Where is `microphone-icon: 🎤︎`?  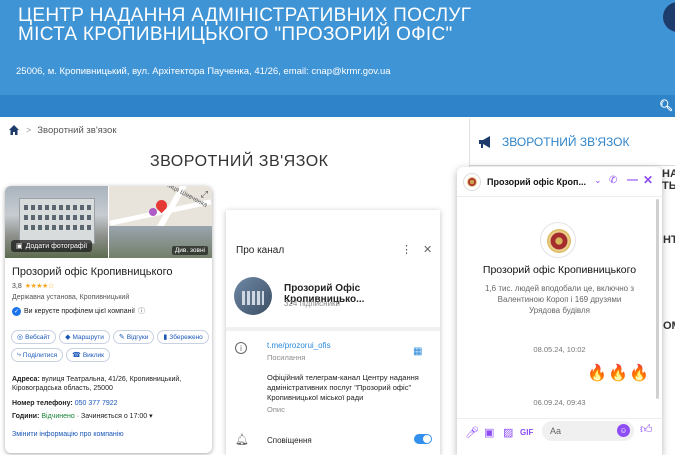 microphone-icon: 🎤︎ is located at coordinates (472, 432).